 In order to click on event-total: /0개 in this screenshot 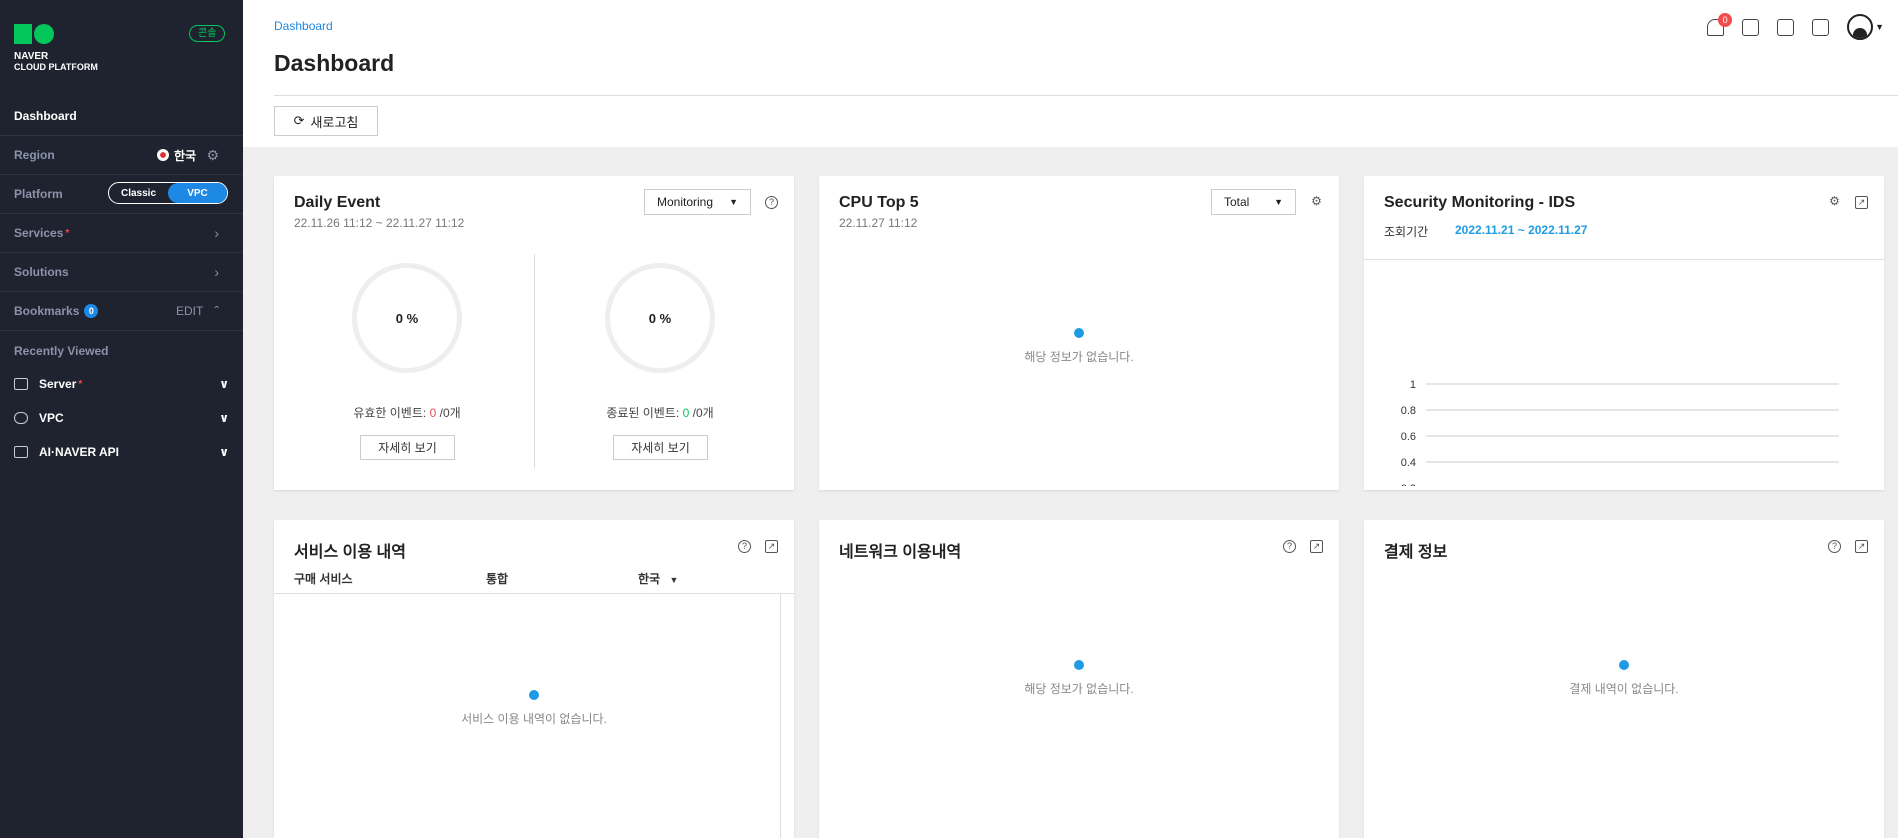, I will do `click(450, 413)`.